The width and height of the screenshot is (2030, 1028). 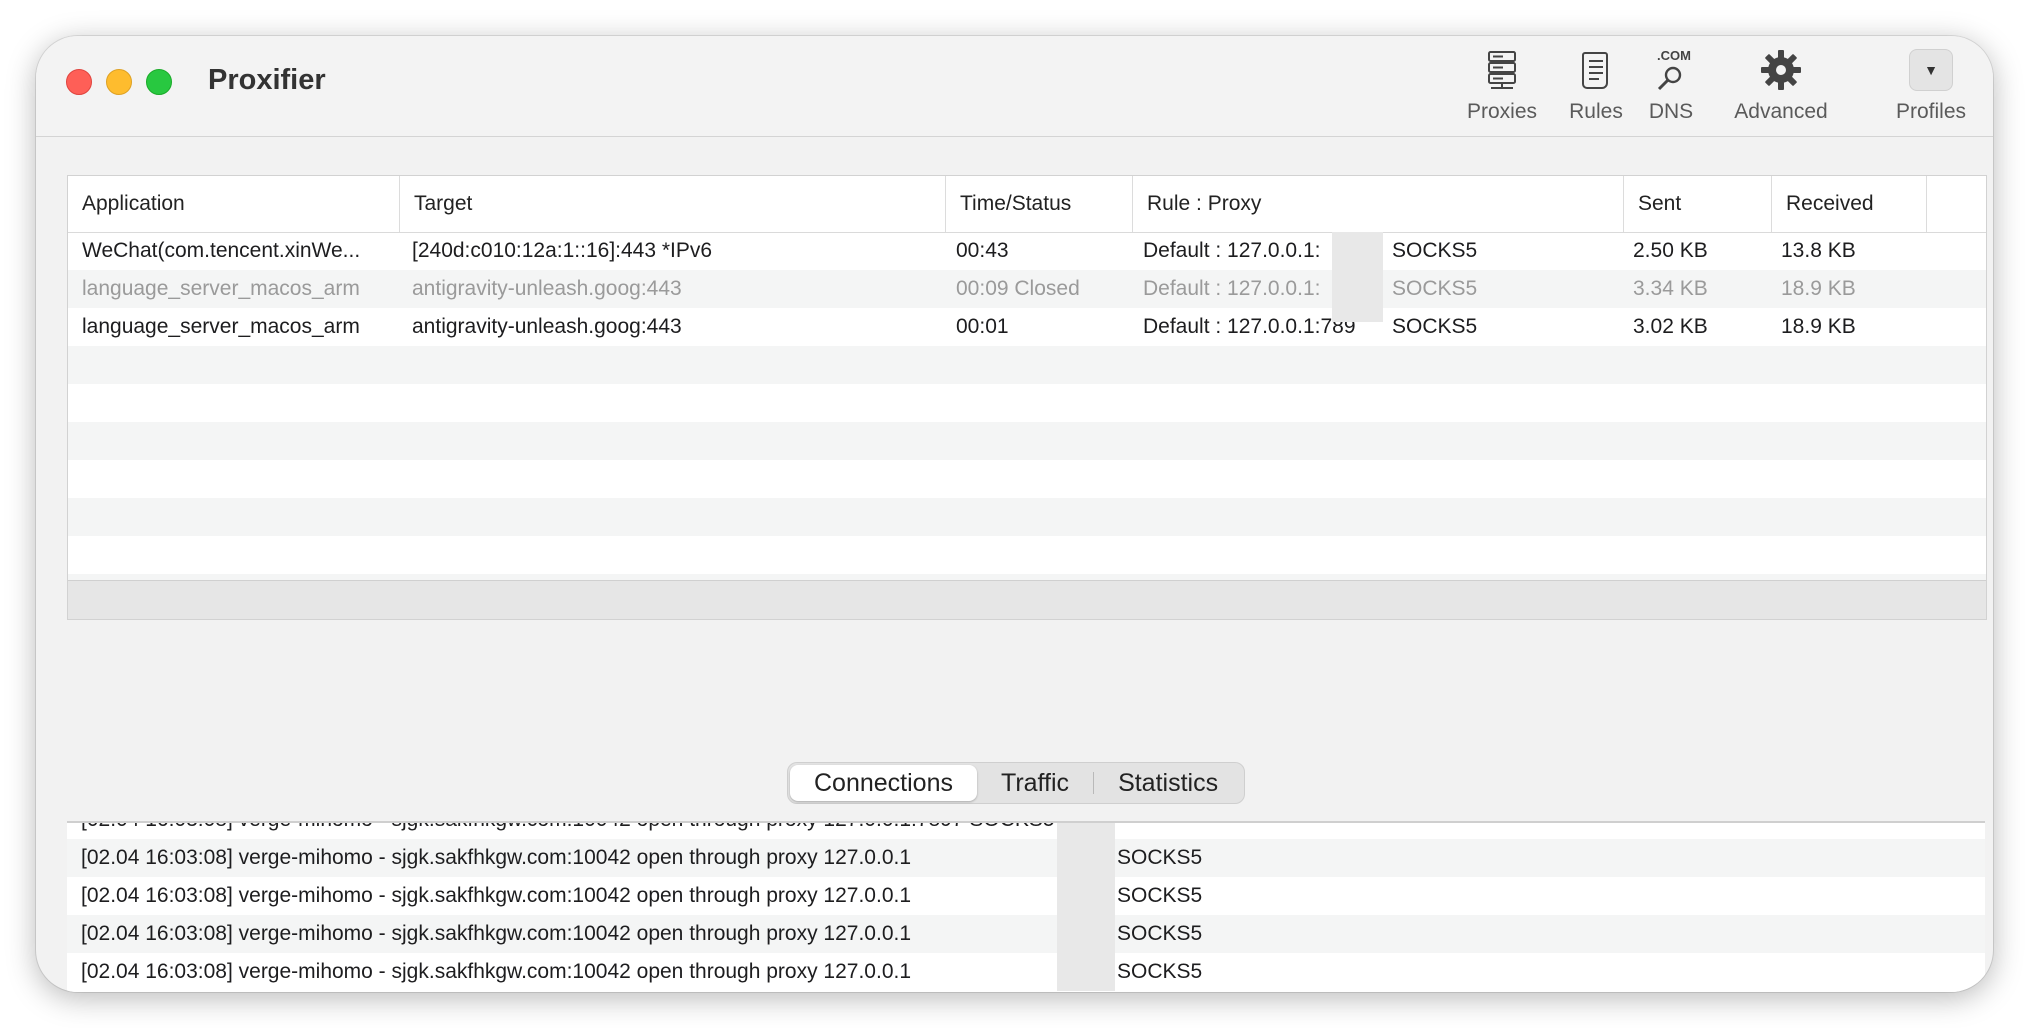 What do you see at coordinates (1168, 783) in the screenshot?
I see `tab-statistics: Statistics` at bounding box center [1168, 783].